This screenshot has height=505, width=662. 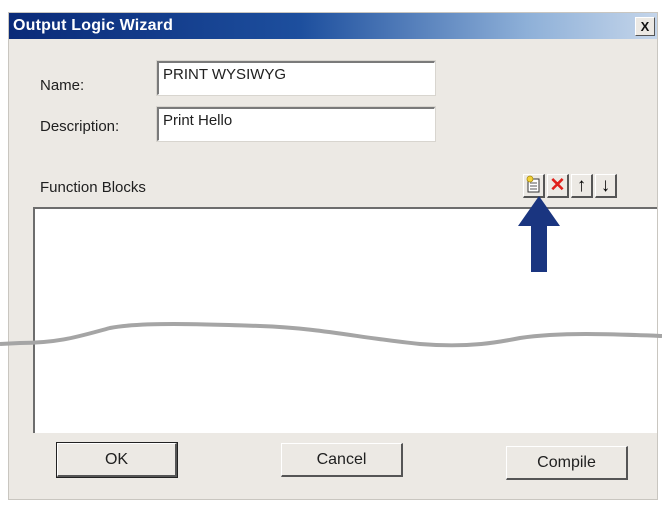 I want to click on torn-break-line, so click(x=331, y=335).